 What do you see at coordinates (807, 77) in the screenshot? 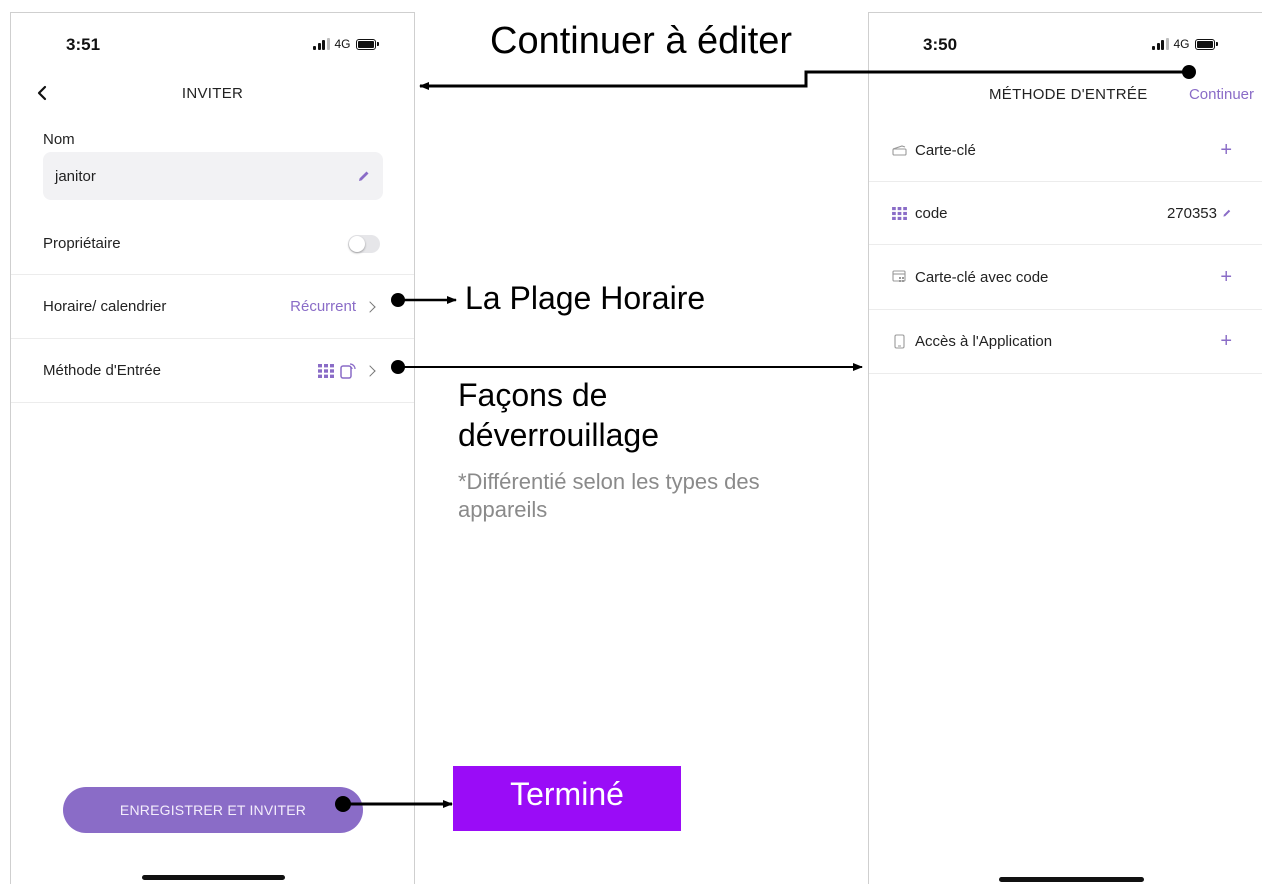
I see `arrow-continue-editing` at bounding box center [807, 77].